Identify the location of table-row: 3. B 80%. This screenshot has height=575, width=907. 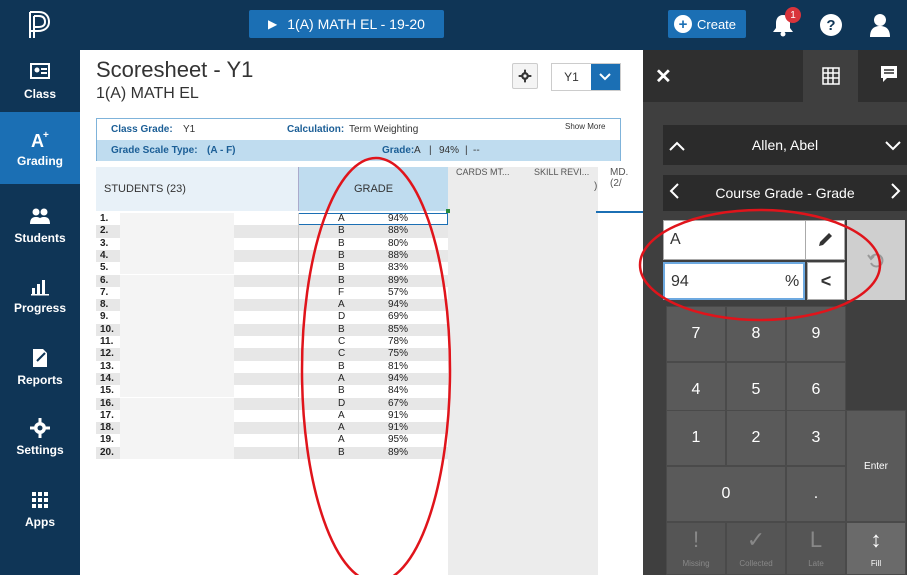
(272, 243).